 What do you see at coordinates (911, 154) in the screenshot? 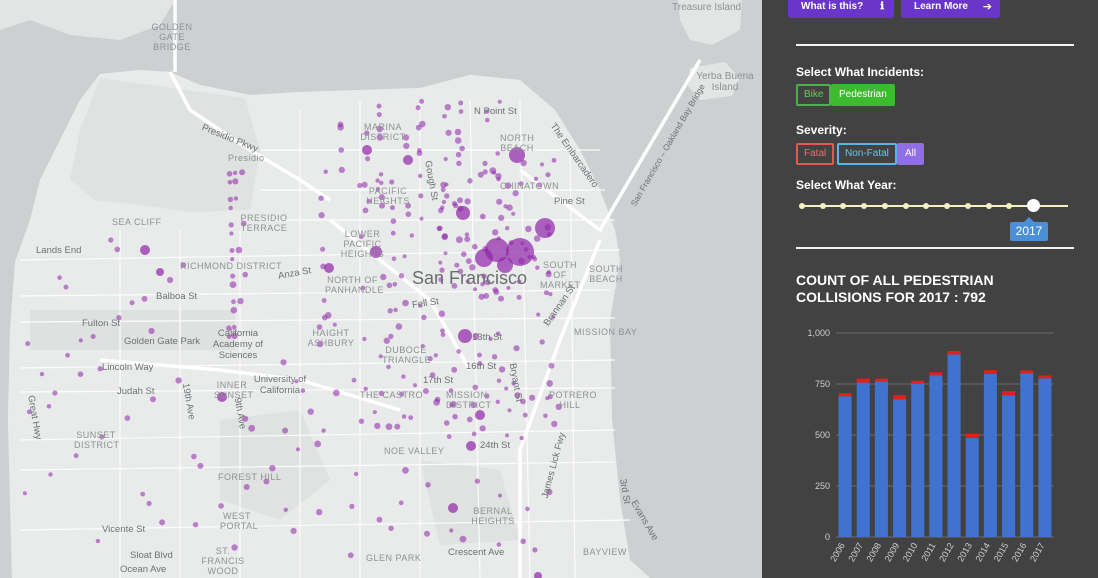
I see `all-toggle: All` at bounding box center [911, 154].